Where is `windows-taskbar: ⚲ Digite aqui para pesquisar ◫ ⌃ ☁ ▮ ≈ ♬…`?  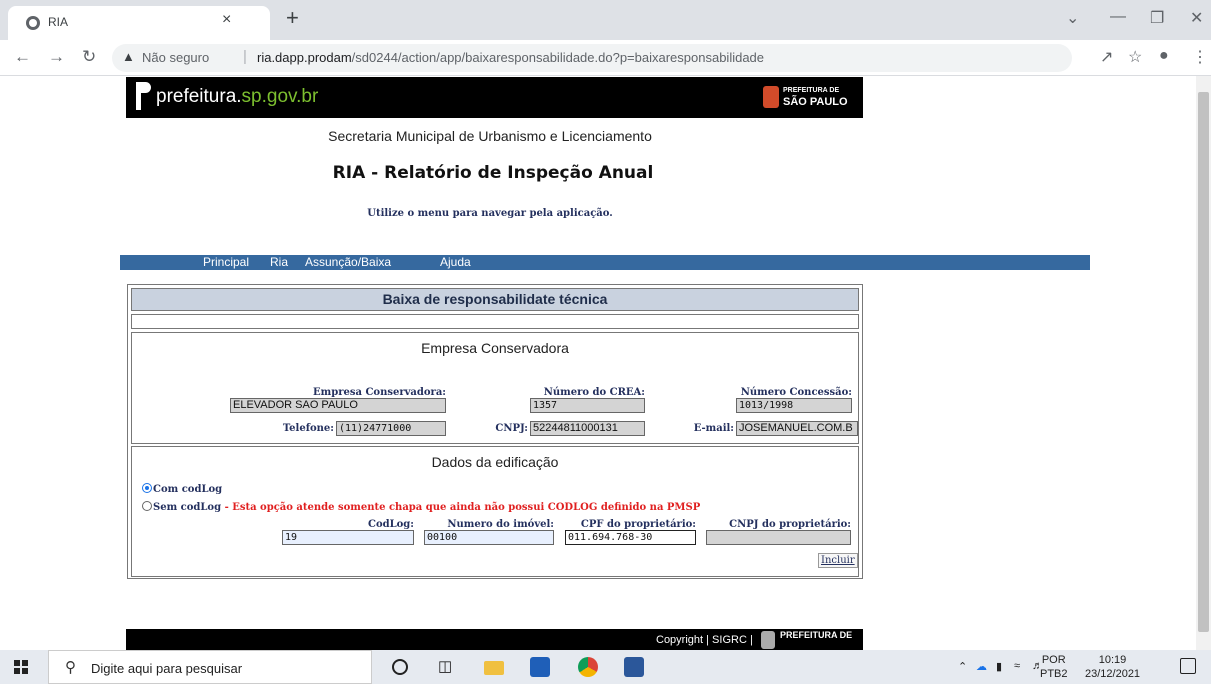
windows-taskbar: ⚲ Digite aqui para pesquisar ◫ ⌃ ☁ ▮ ≈ ♬… is located at coordinates (605, 667).